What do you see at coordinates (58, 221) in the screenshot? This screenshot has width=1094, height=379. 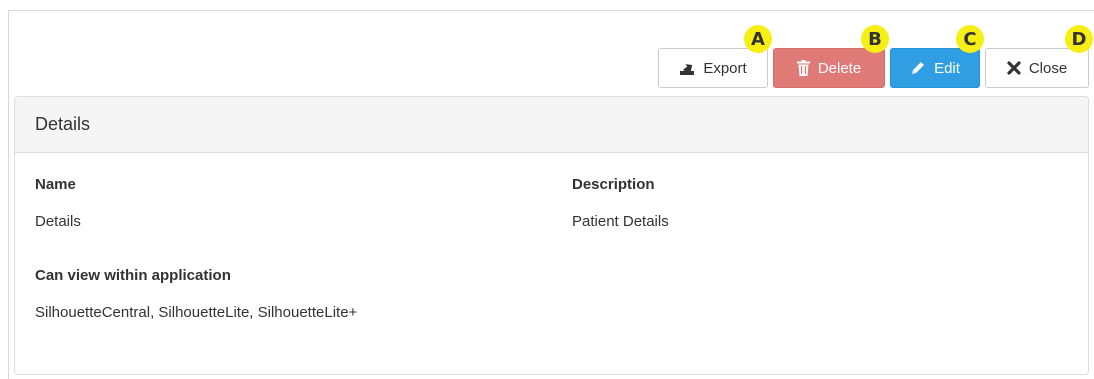 I see `name-value: Details` at bounding box center [58, 221].